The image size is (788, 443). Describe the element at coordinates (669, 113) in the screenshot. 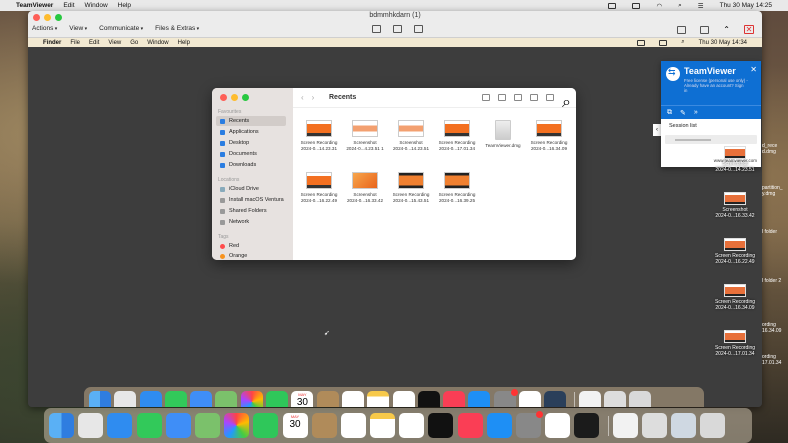

I see `copy-icon: ⧉` at that location.